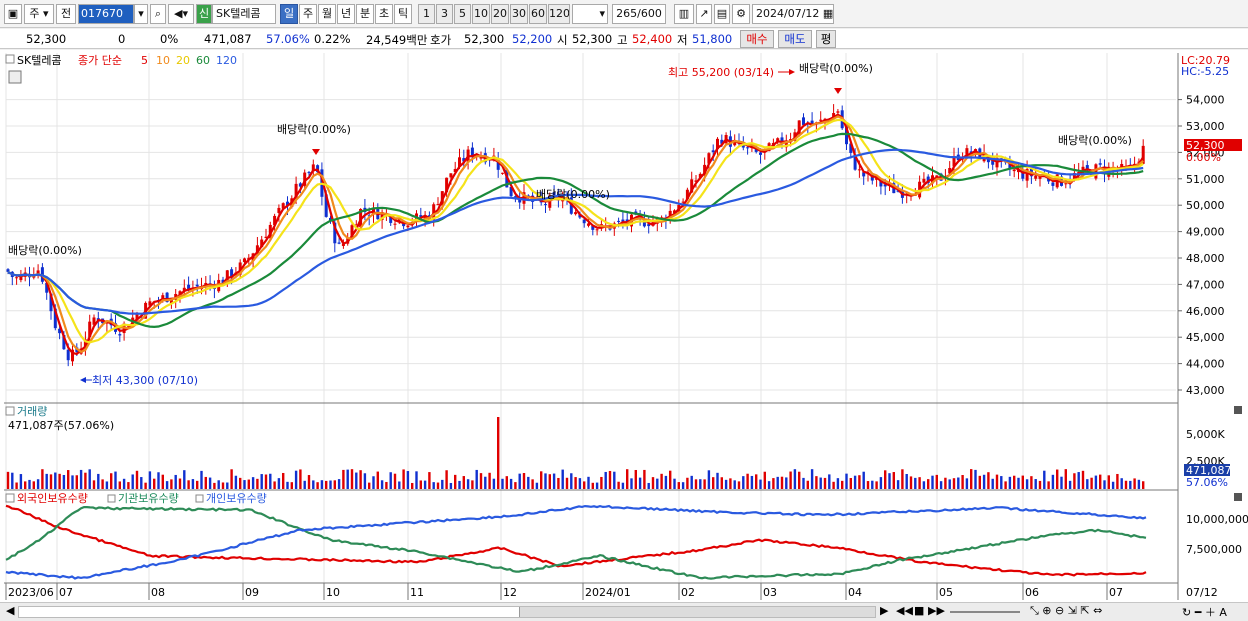 Image resolution: width=1248 pixels, height=621 pixels. What do you see at coordinates (106, 14) in the screenshot?
I see `code-input: 017670` at bounding box center [106, 14].